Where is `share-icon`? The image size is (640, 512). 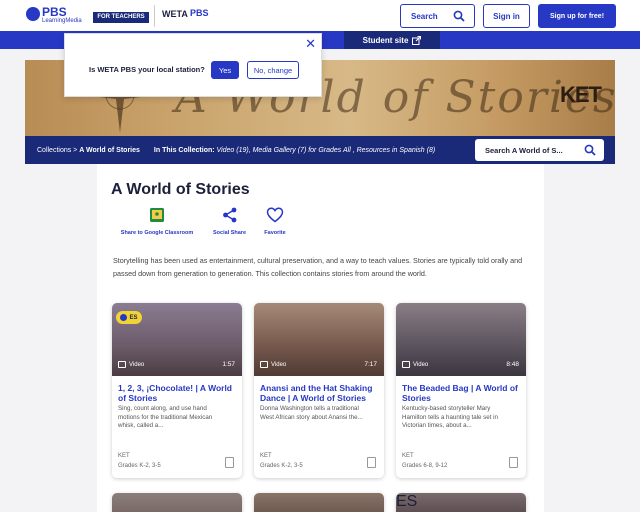 share-icon is located at coordinates (229, 215).